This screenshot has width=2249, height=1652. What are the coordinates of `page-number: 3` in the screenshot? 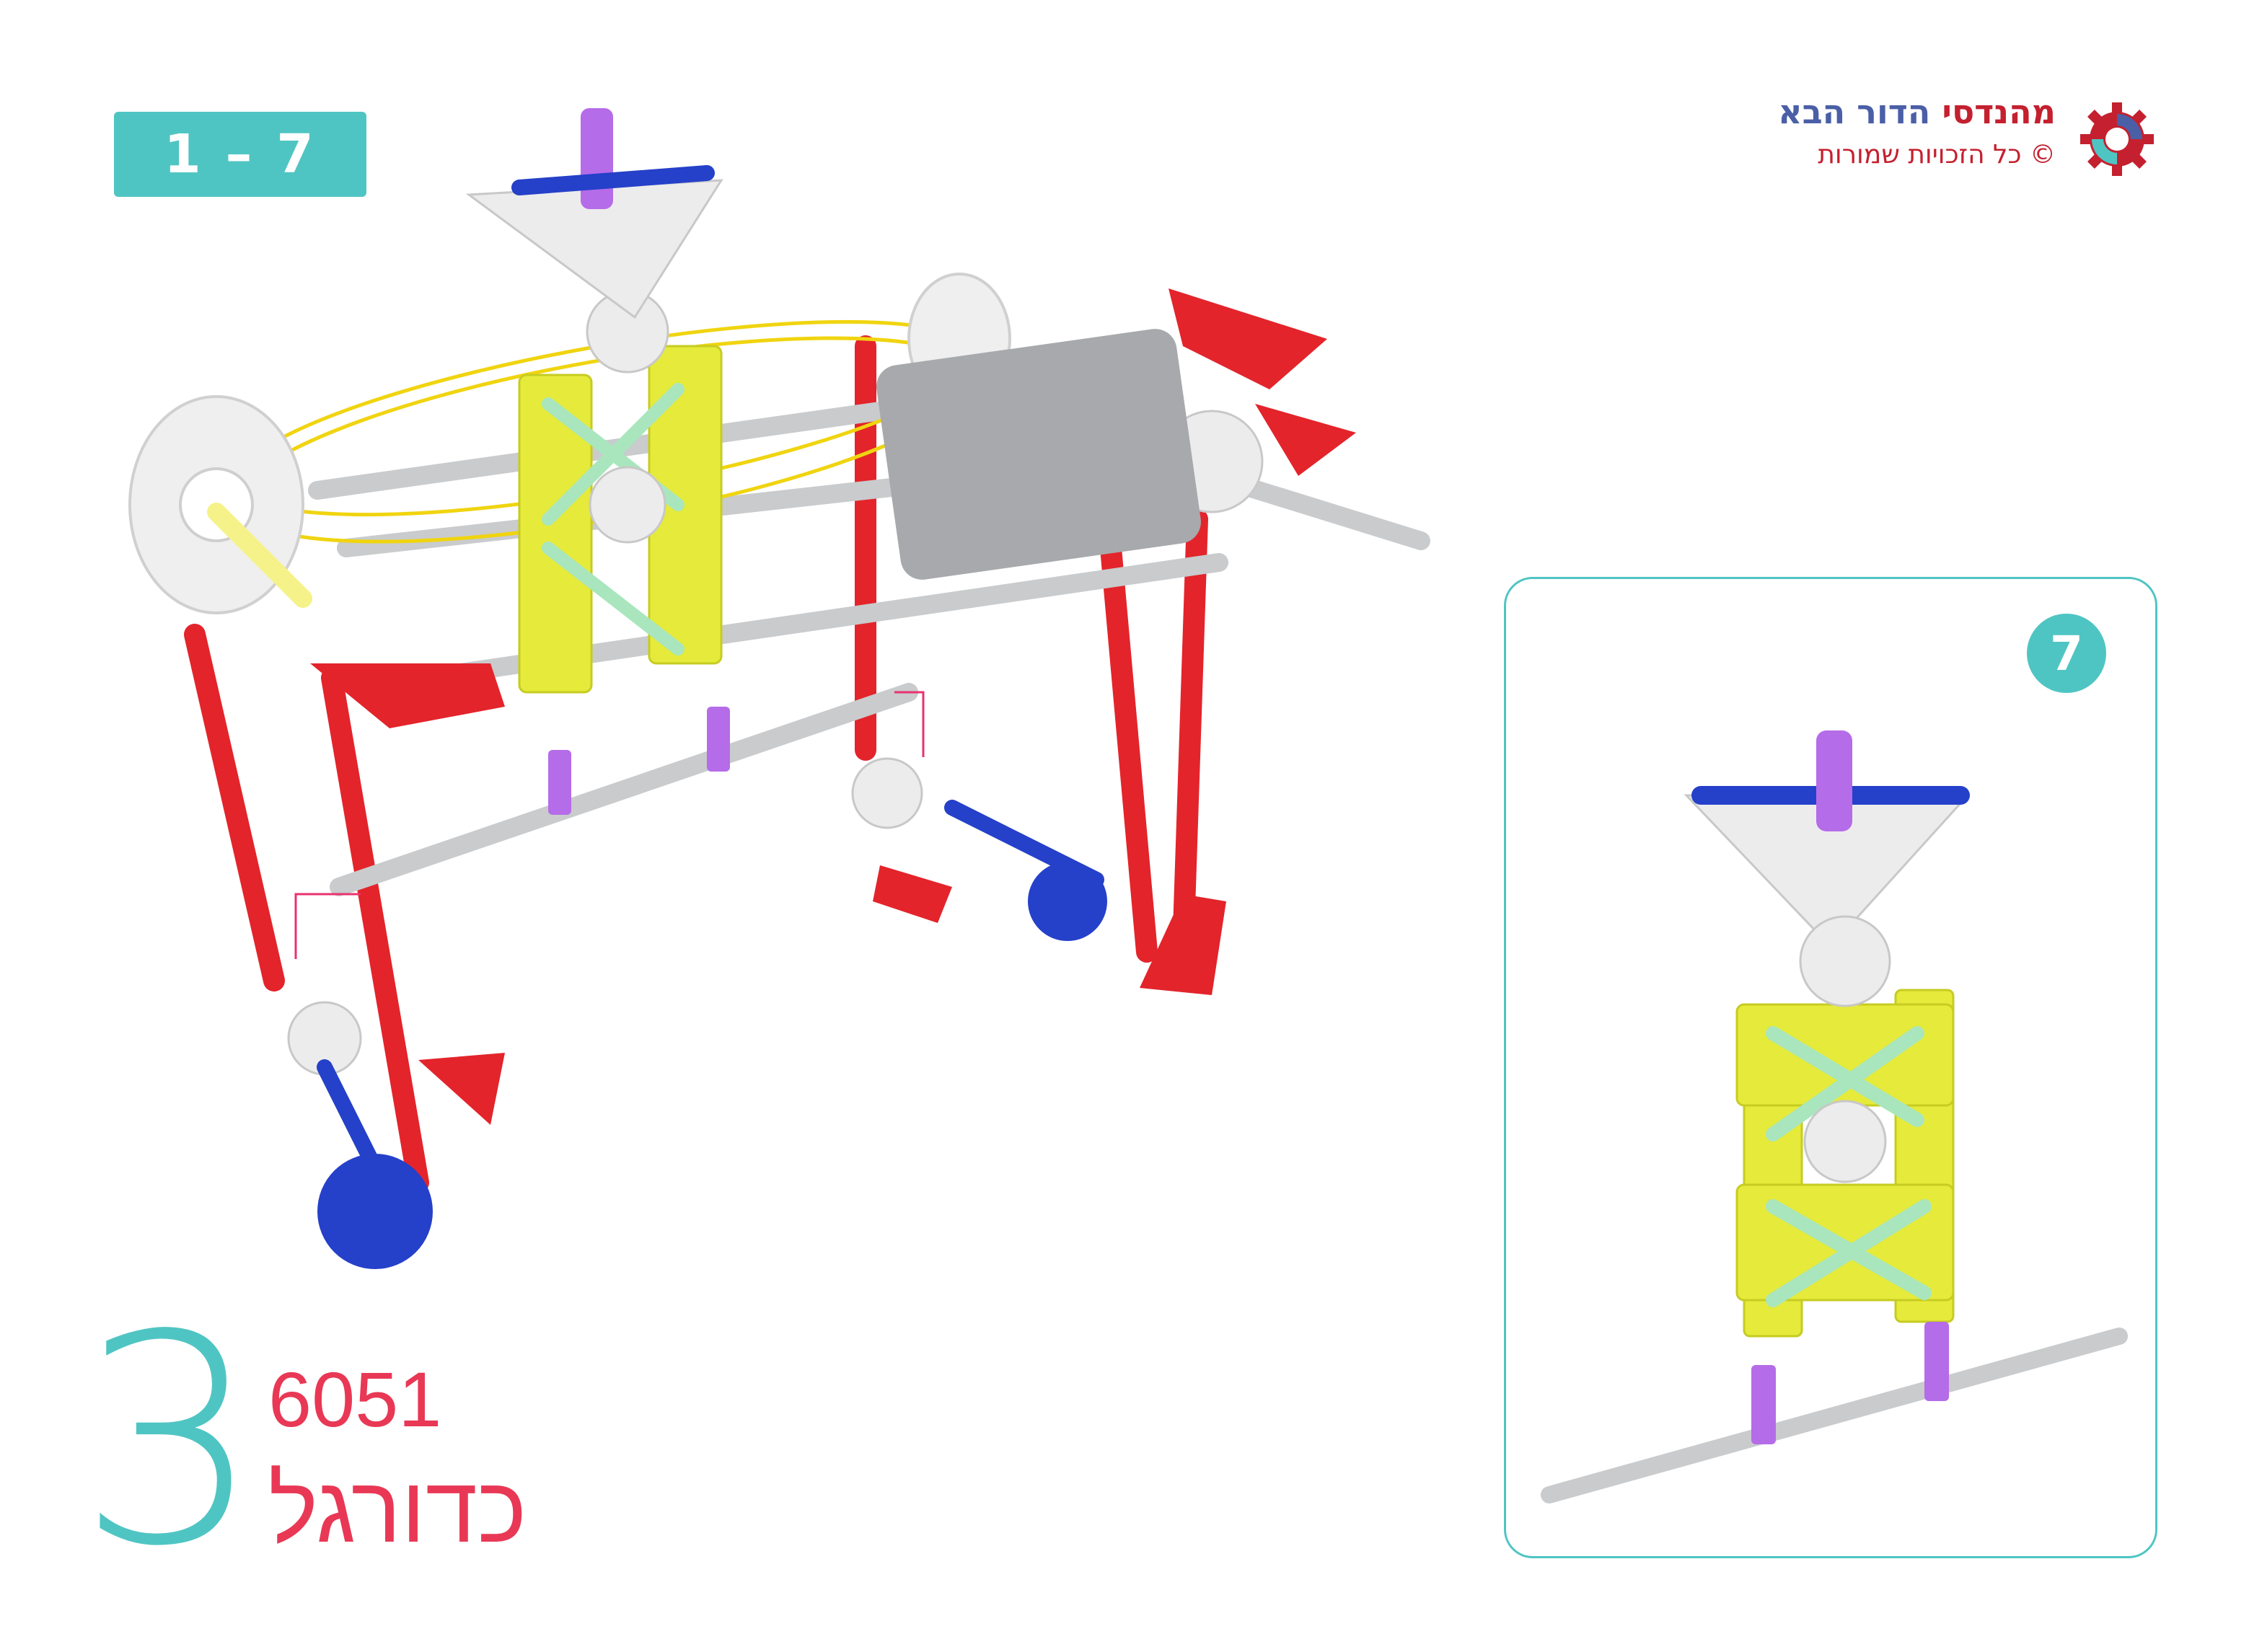 It's located at (170, 1441).